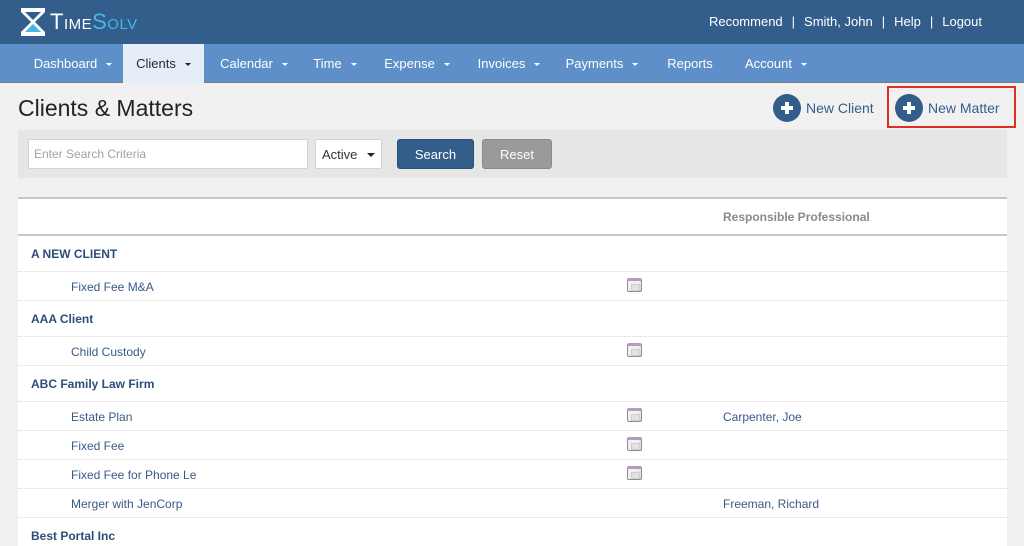  I want to click on logout-link: Logout, so click(962, 21).